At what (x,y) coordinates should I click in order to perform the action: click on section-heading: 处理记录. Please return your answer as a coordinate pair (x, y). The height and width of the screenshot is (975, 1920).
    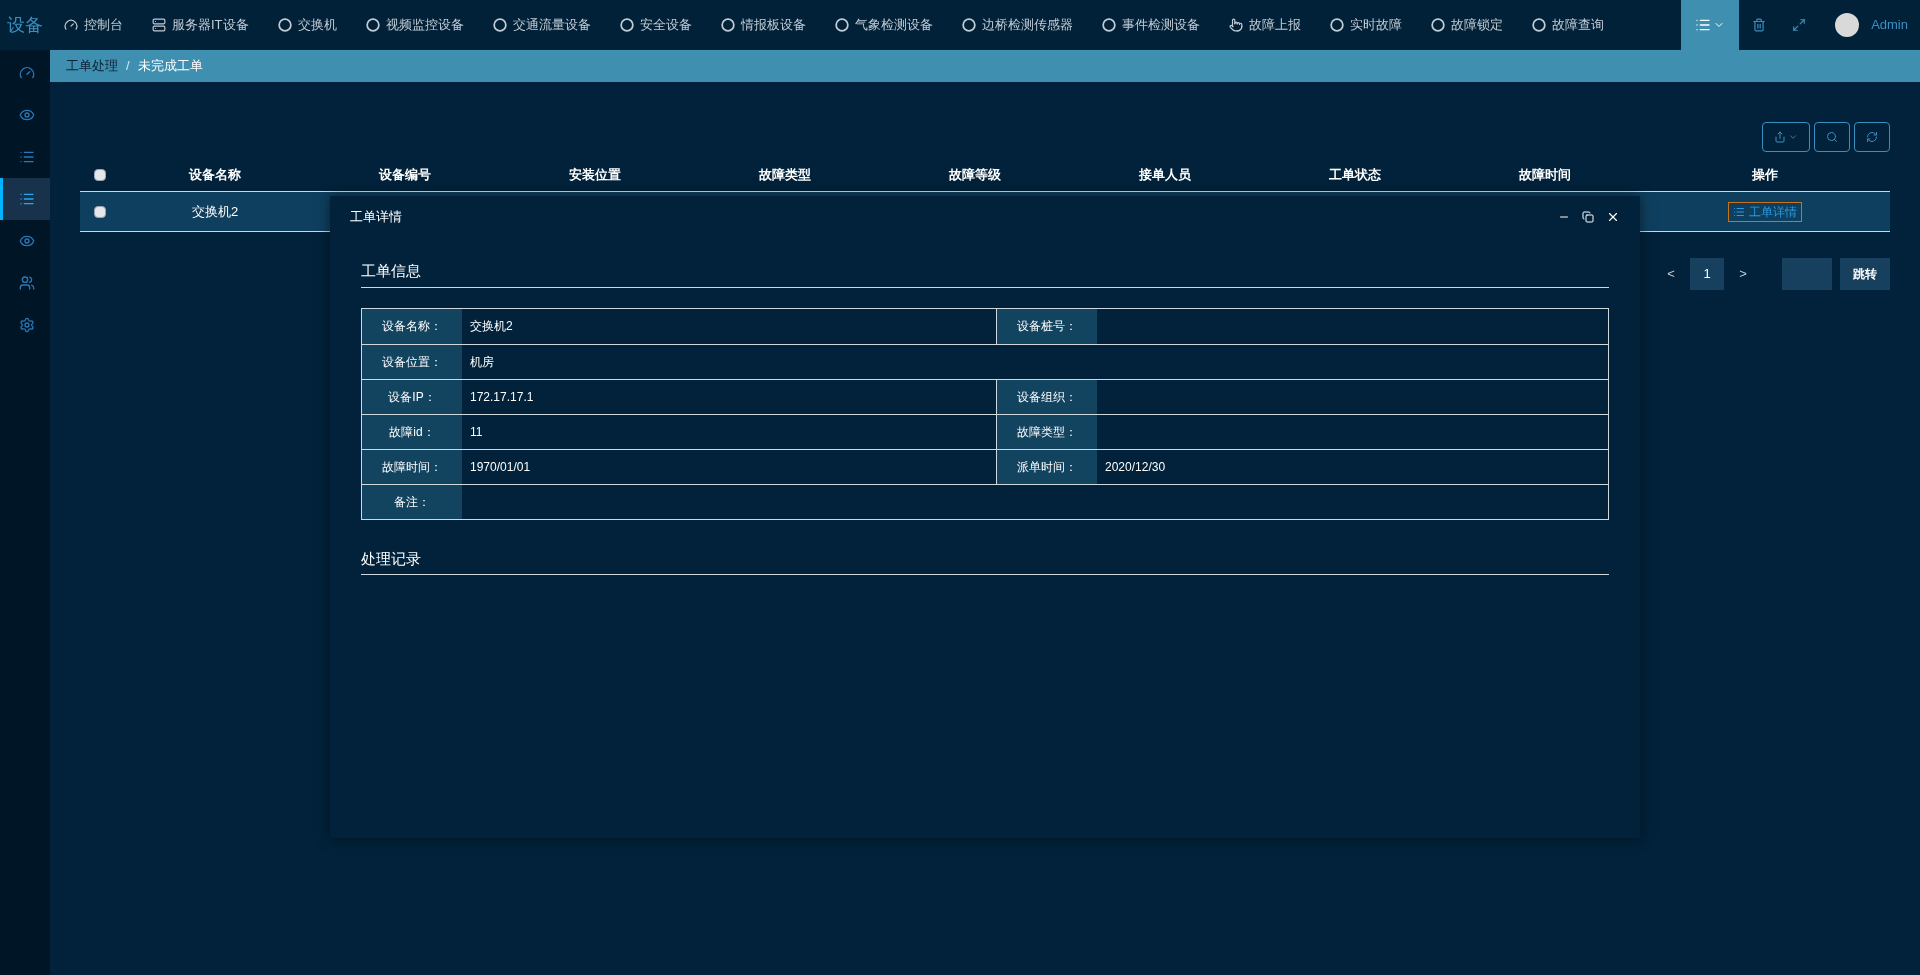
    Looking at the image, I should click on (985, 561).